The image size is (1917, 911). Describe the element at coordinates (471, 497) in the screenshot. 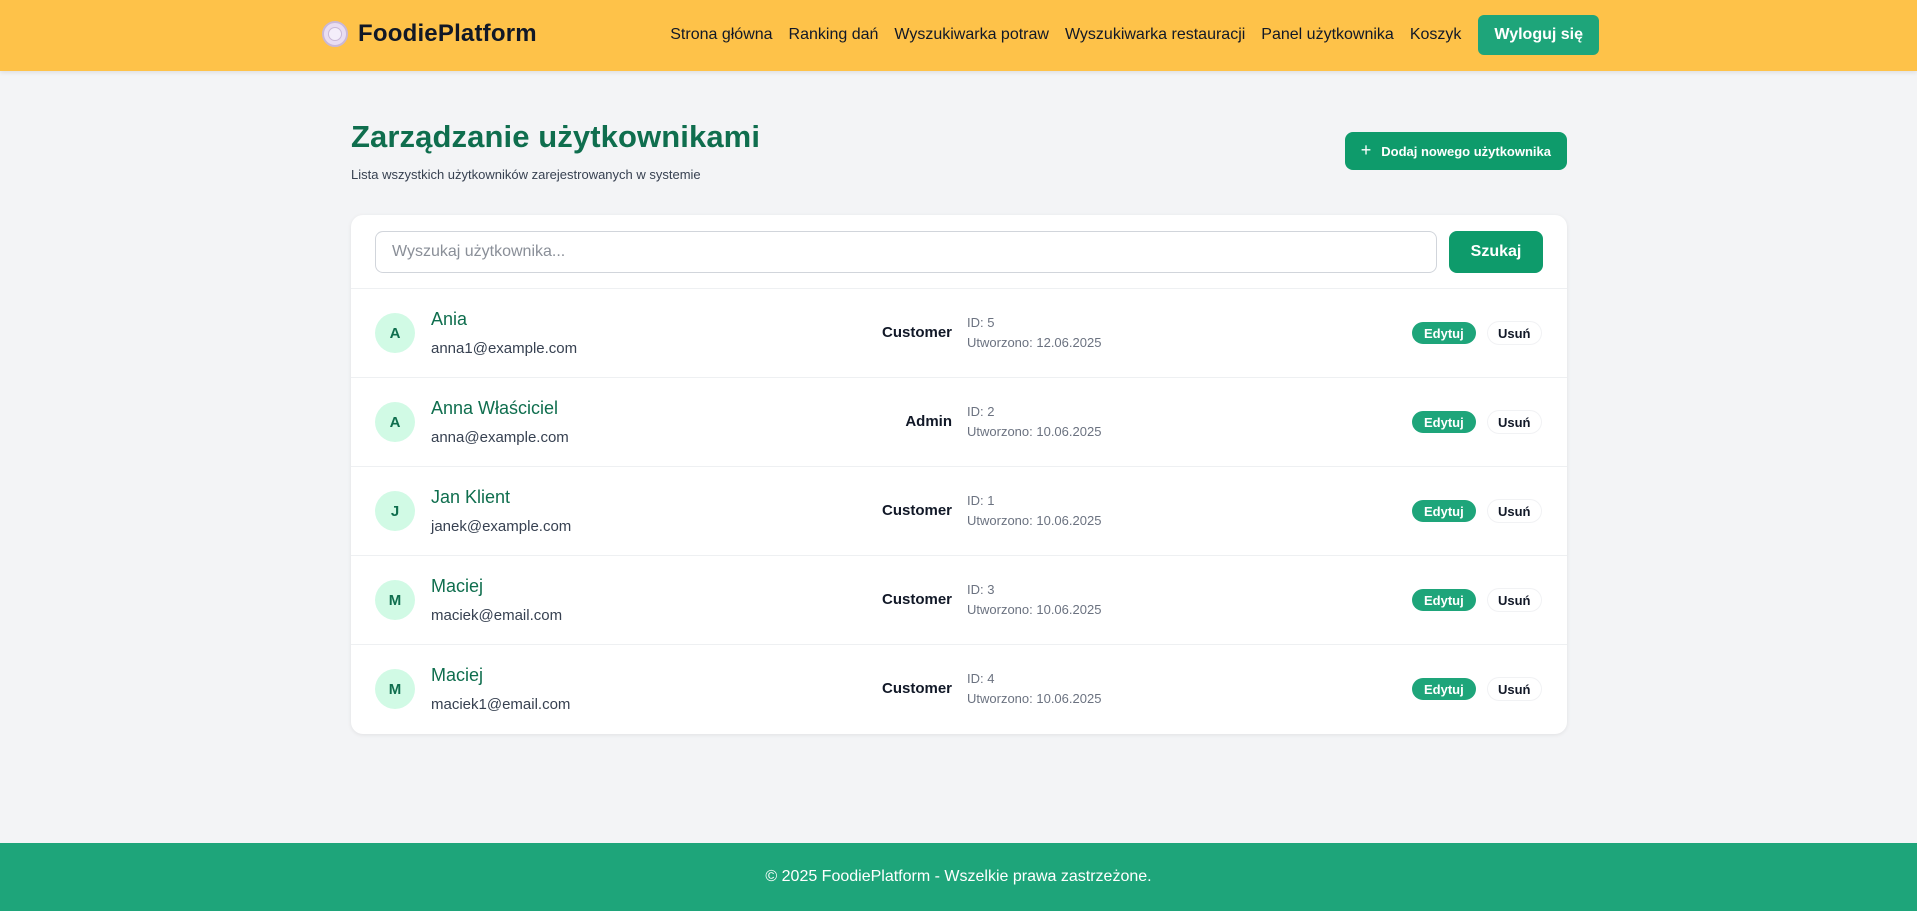

I see `user-name: Jan Klient` at that location.